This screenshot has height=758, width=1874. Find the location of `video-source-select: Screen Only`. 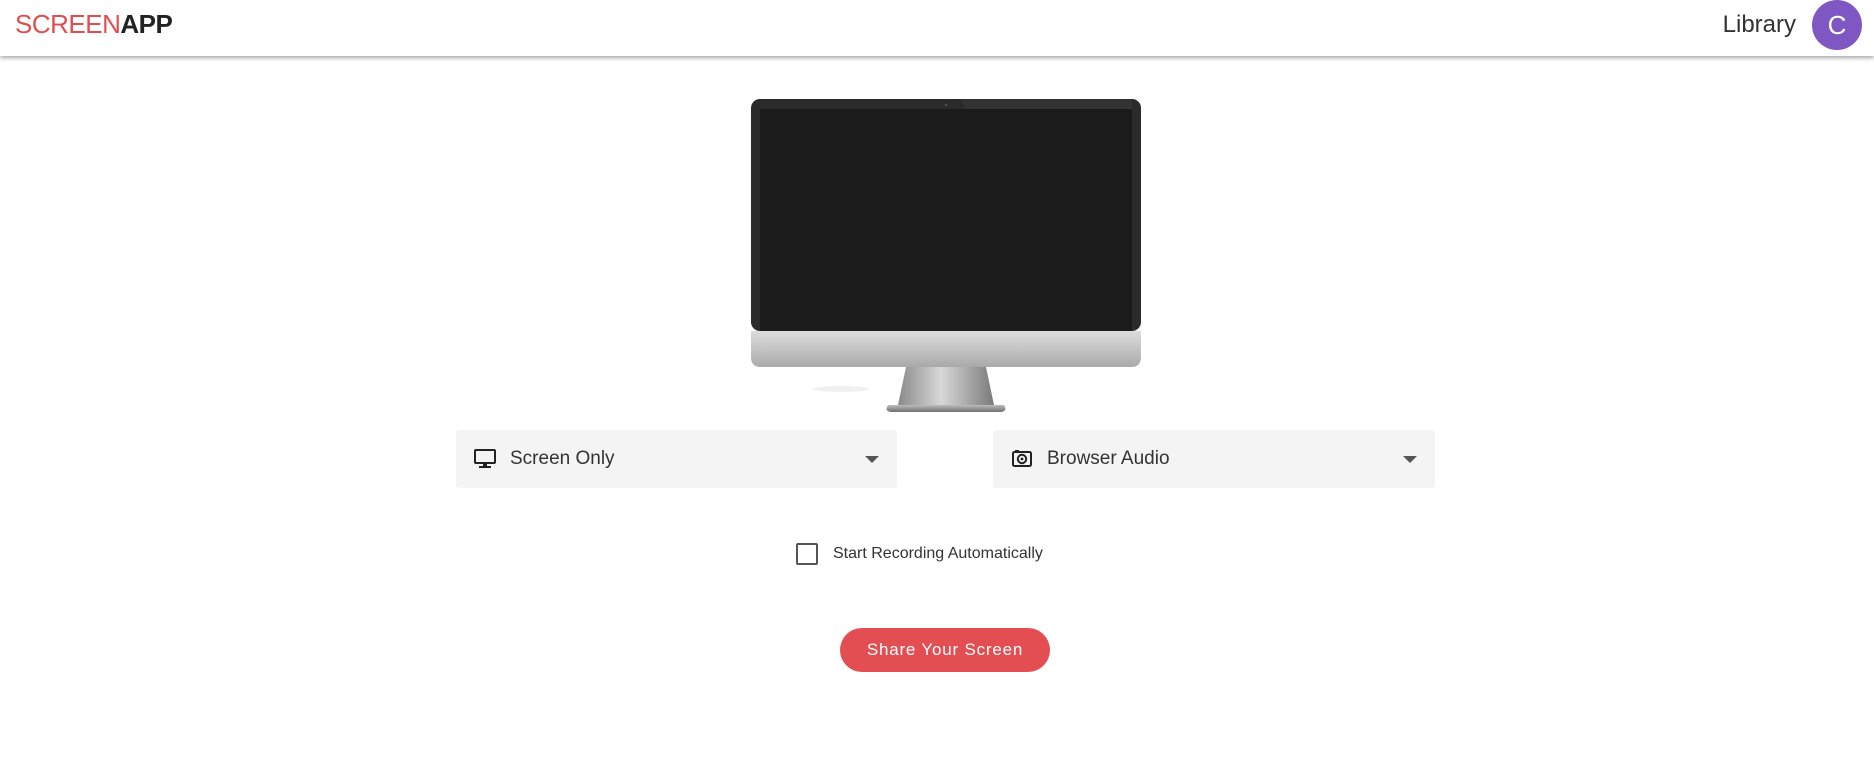

video-source-select: Screen Only is located at coordinates (676, 459).